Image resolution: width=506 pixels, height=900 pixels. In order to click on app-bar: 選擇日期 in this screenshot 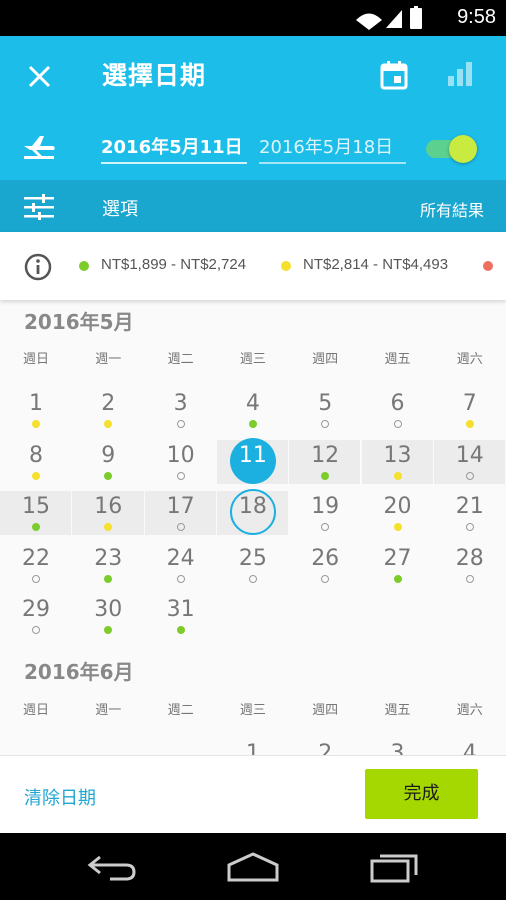, I will do `click(253, 76)`.